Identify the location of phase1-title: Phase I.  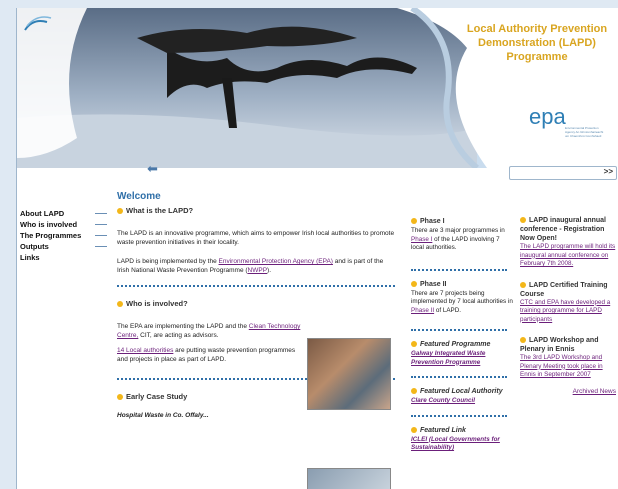
(462, 221).